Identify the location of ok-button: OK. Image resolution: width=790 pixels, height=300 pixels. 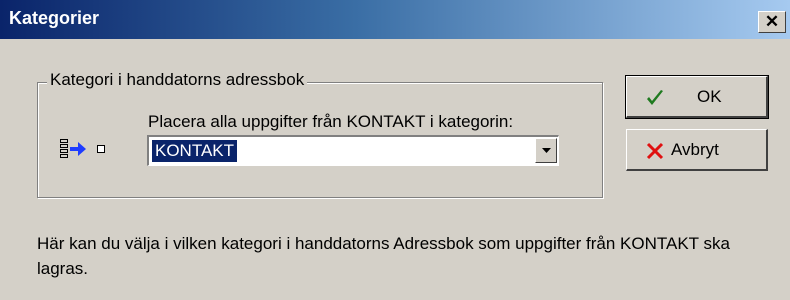
(697, 97).